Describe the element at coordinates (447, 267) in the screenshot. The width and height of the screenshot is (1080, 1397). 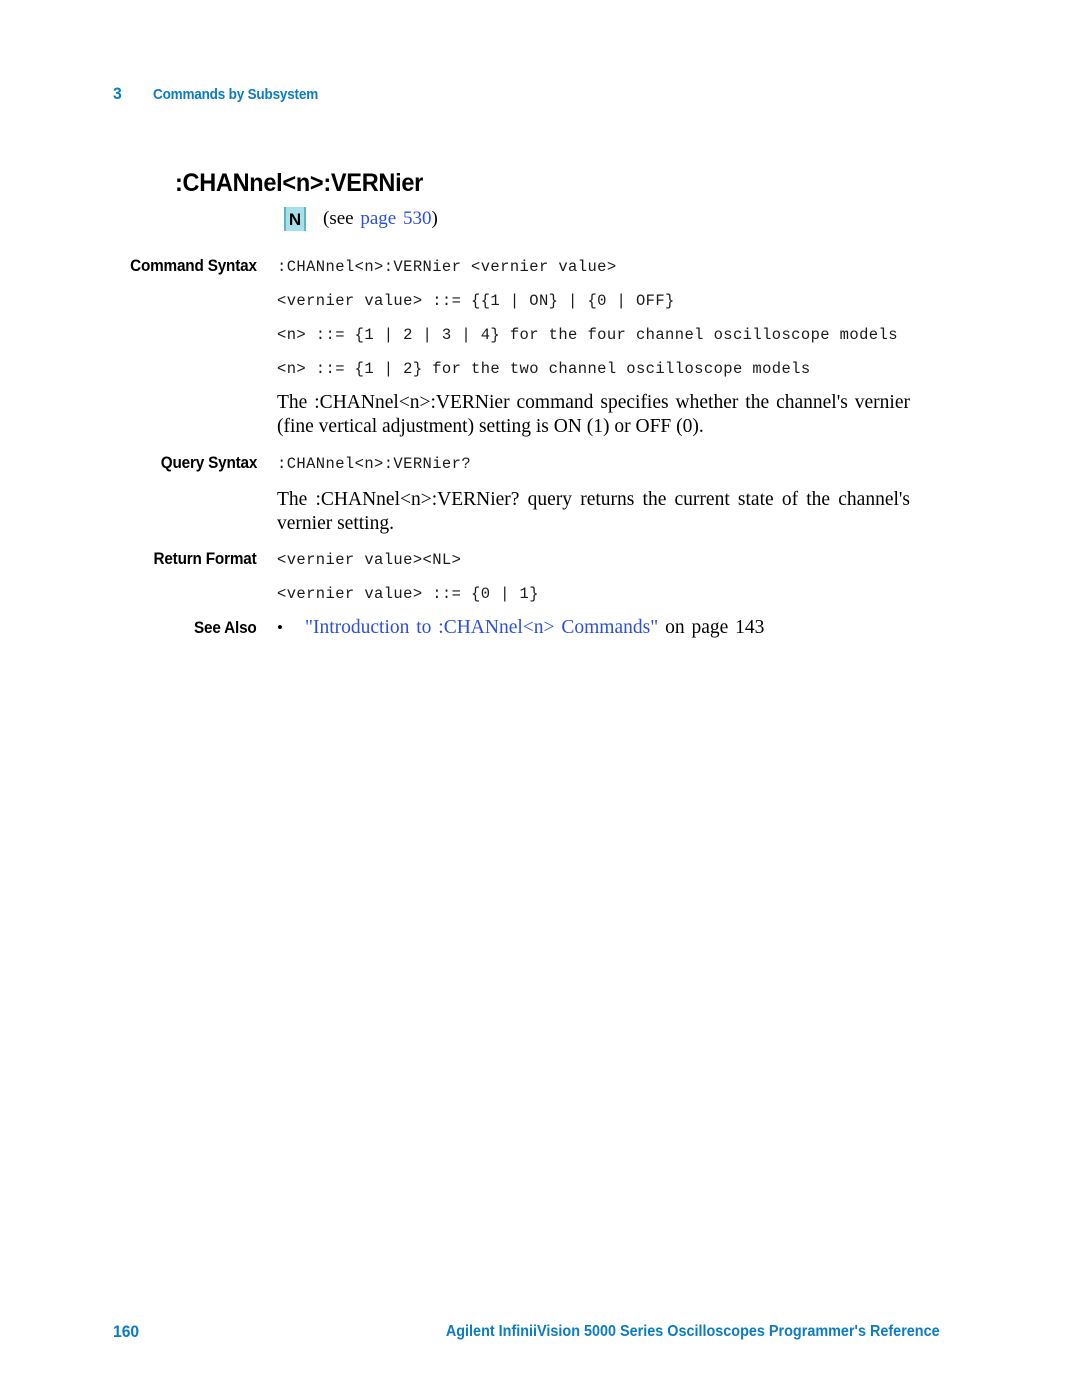
I see `command-syntax-line-1: :CHANnel<n>:VERNier <vernier value>` at that location.